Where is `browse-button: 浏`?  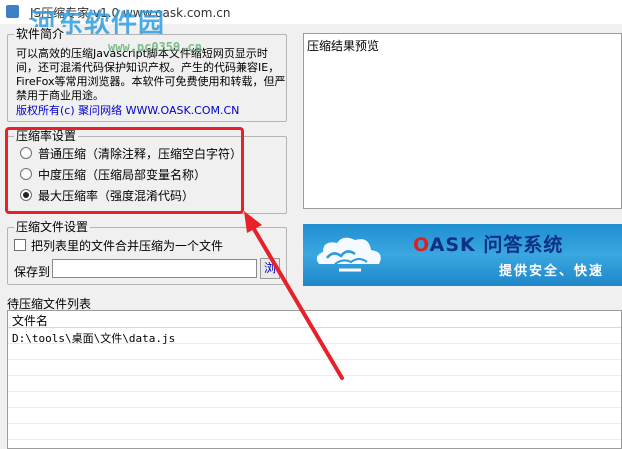 browse-button: 浏 is located at coordinates (270, 268).